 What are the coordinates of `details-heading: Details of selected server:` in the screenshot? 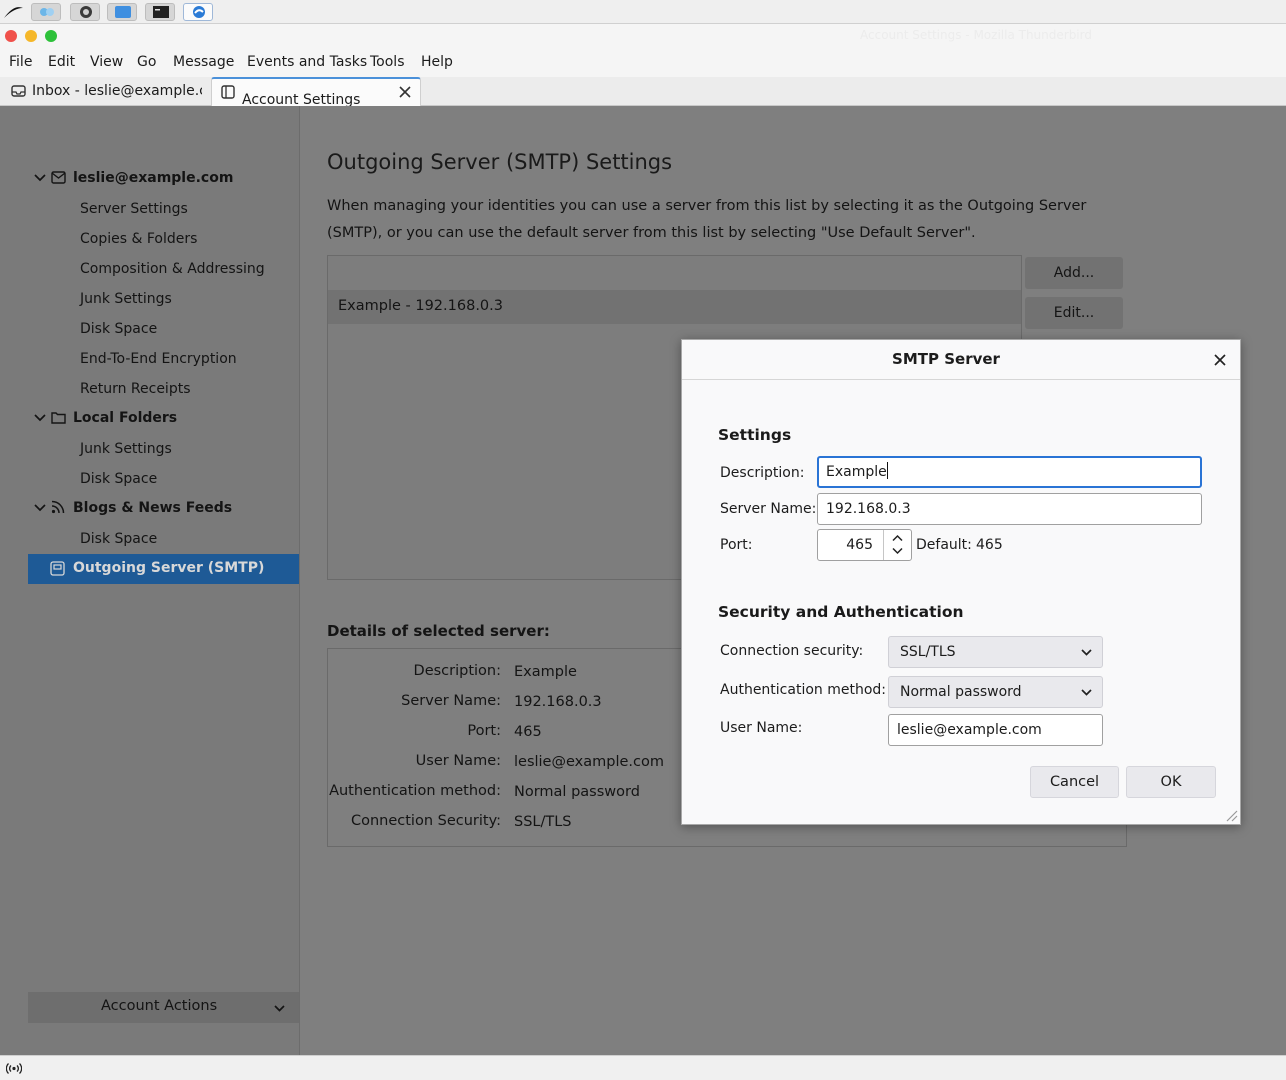 It's located at (438, 631).